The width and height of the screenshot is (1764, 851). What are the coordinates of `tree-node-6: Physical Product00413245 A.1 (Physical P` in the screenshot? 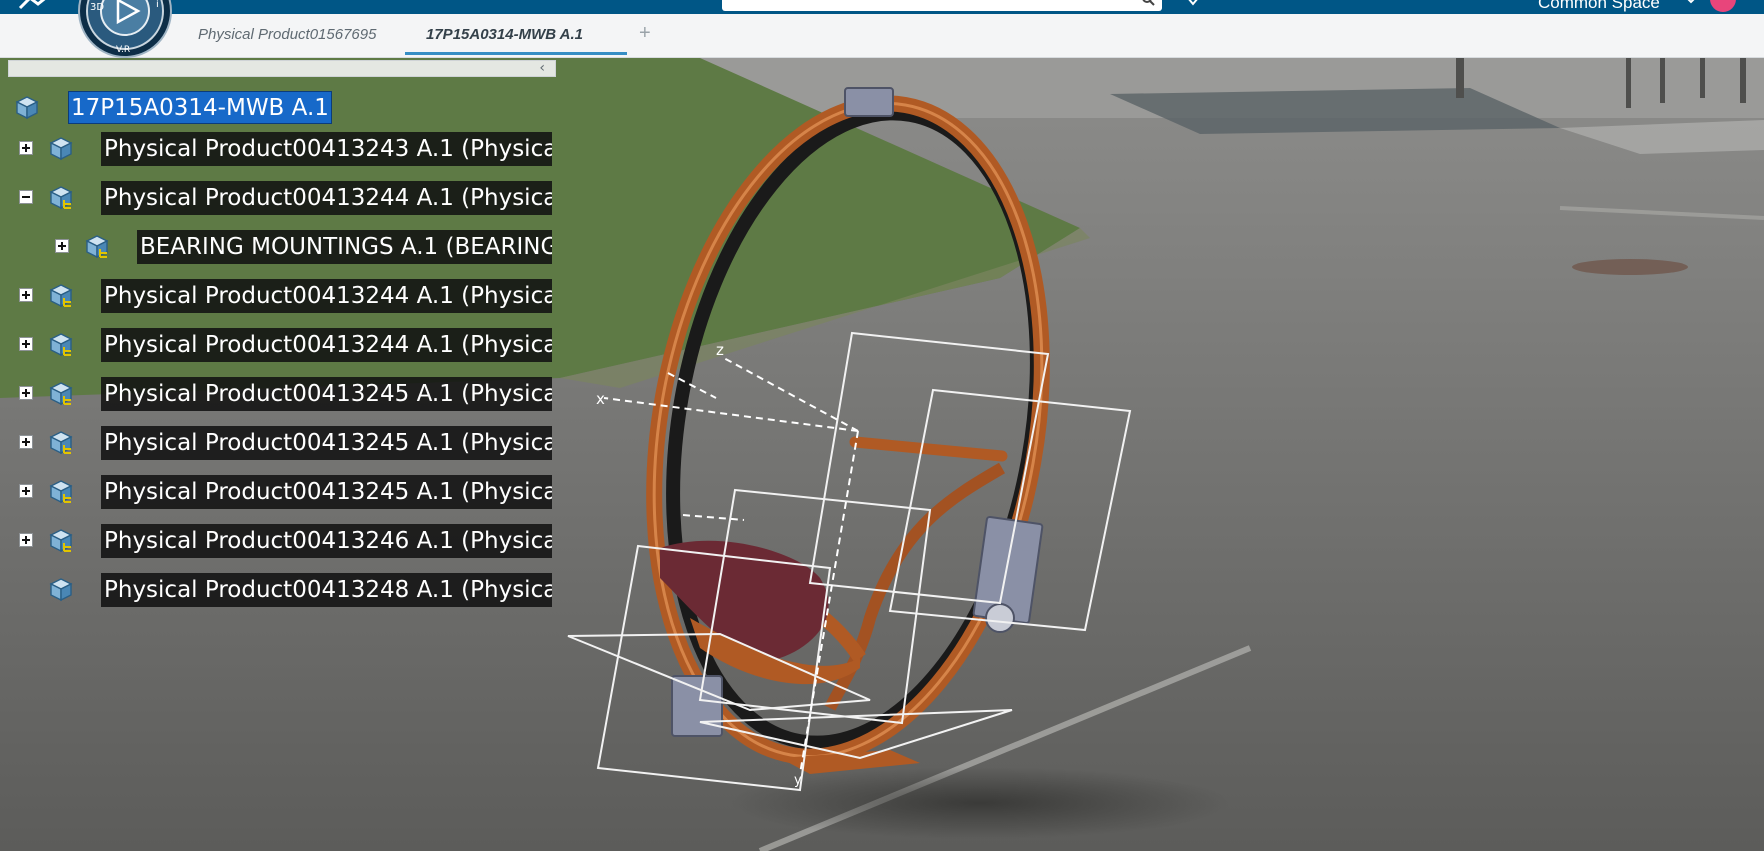 It's located at (280, 441).